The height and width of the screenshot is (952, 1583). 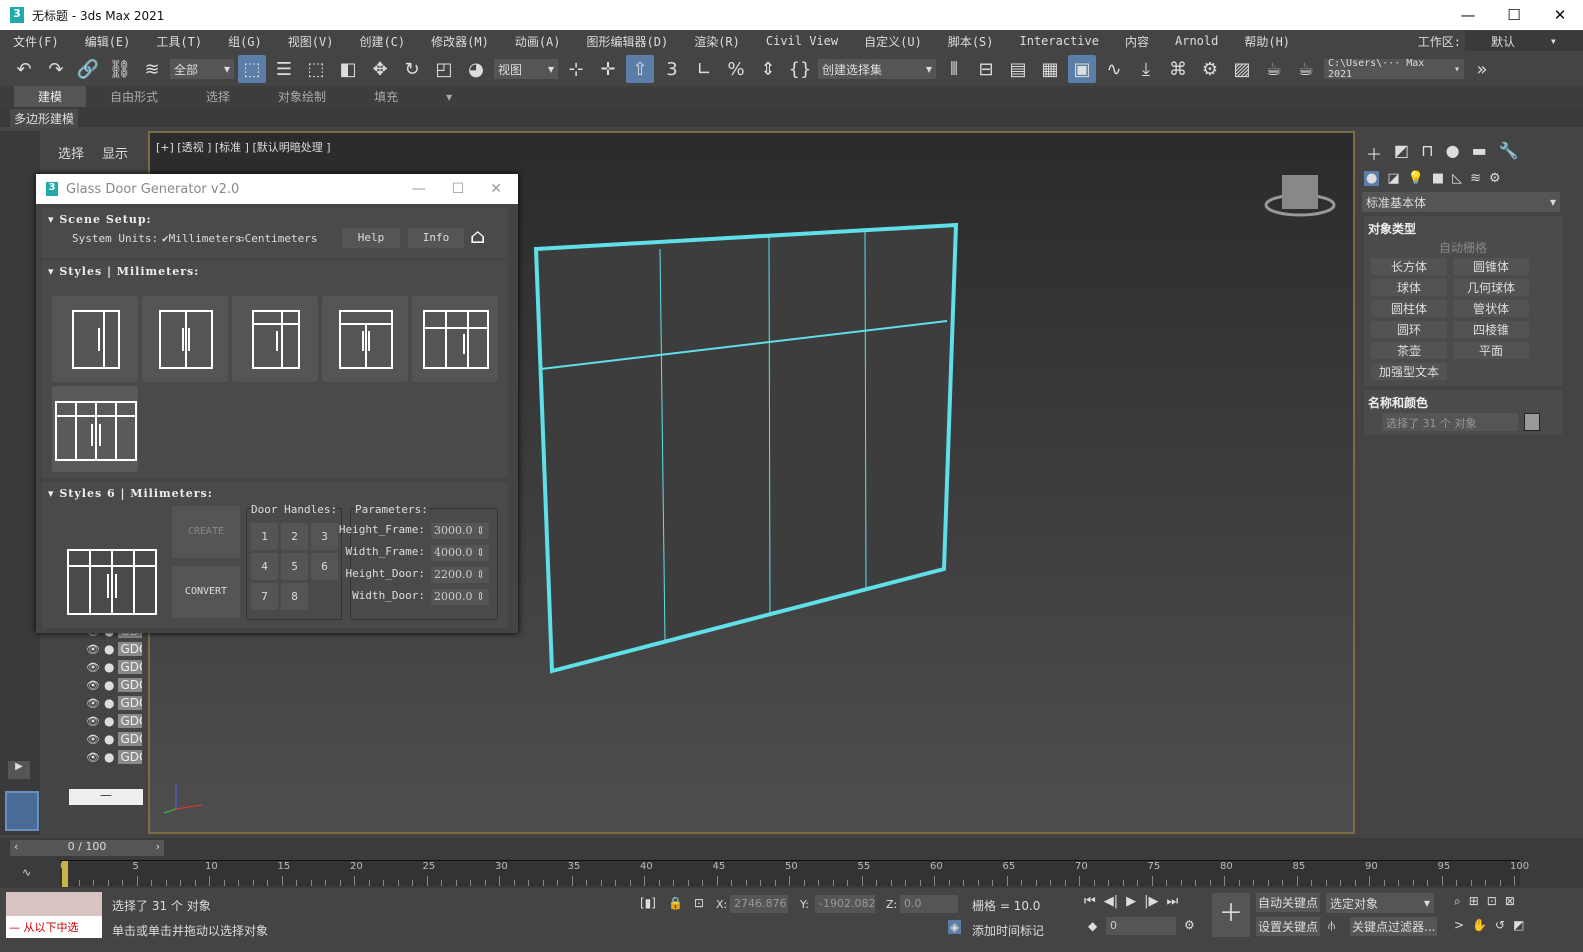 I want to click on dialog-close-button: ✕, so click(x=496, y=189).